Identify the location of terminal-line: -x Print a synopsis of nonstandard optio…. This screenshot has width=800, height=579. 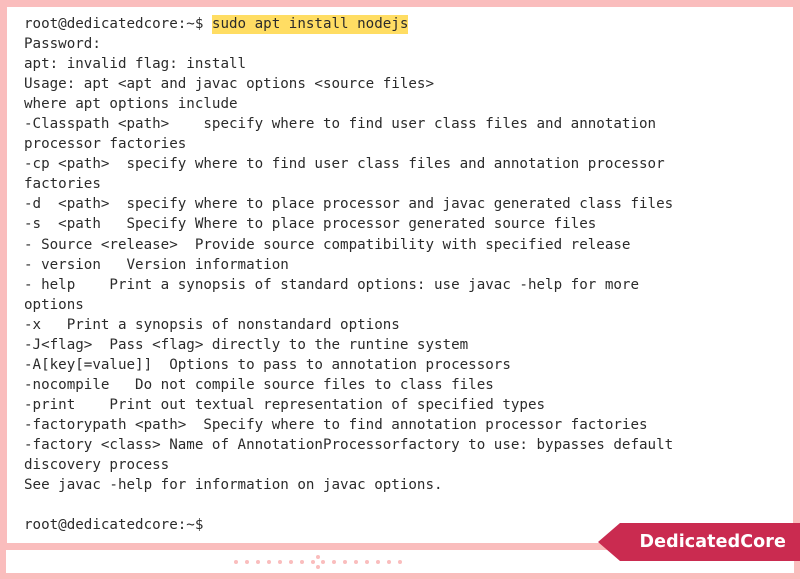
(212, 324).